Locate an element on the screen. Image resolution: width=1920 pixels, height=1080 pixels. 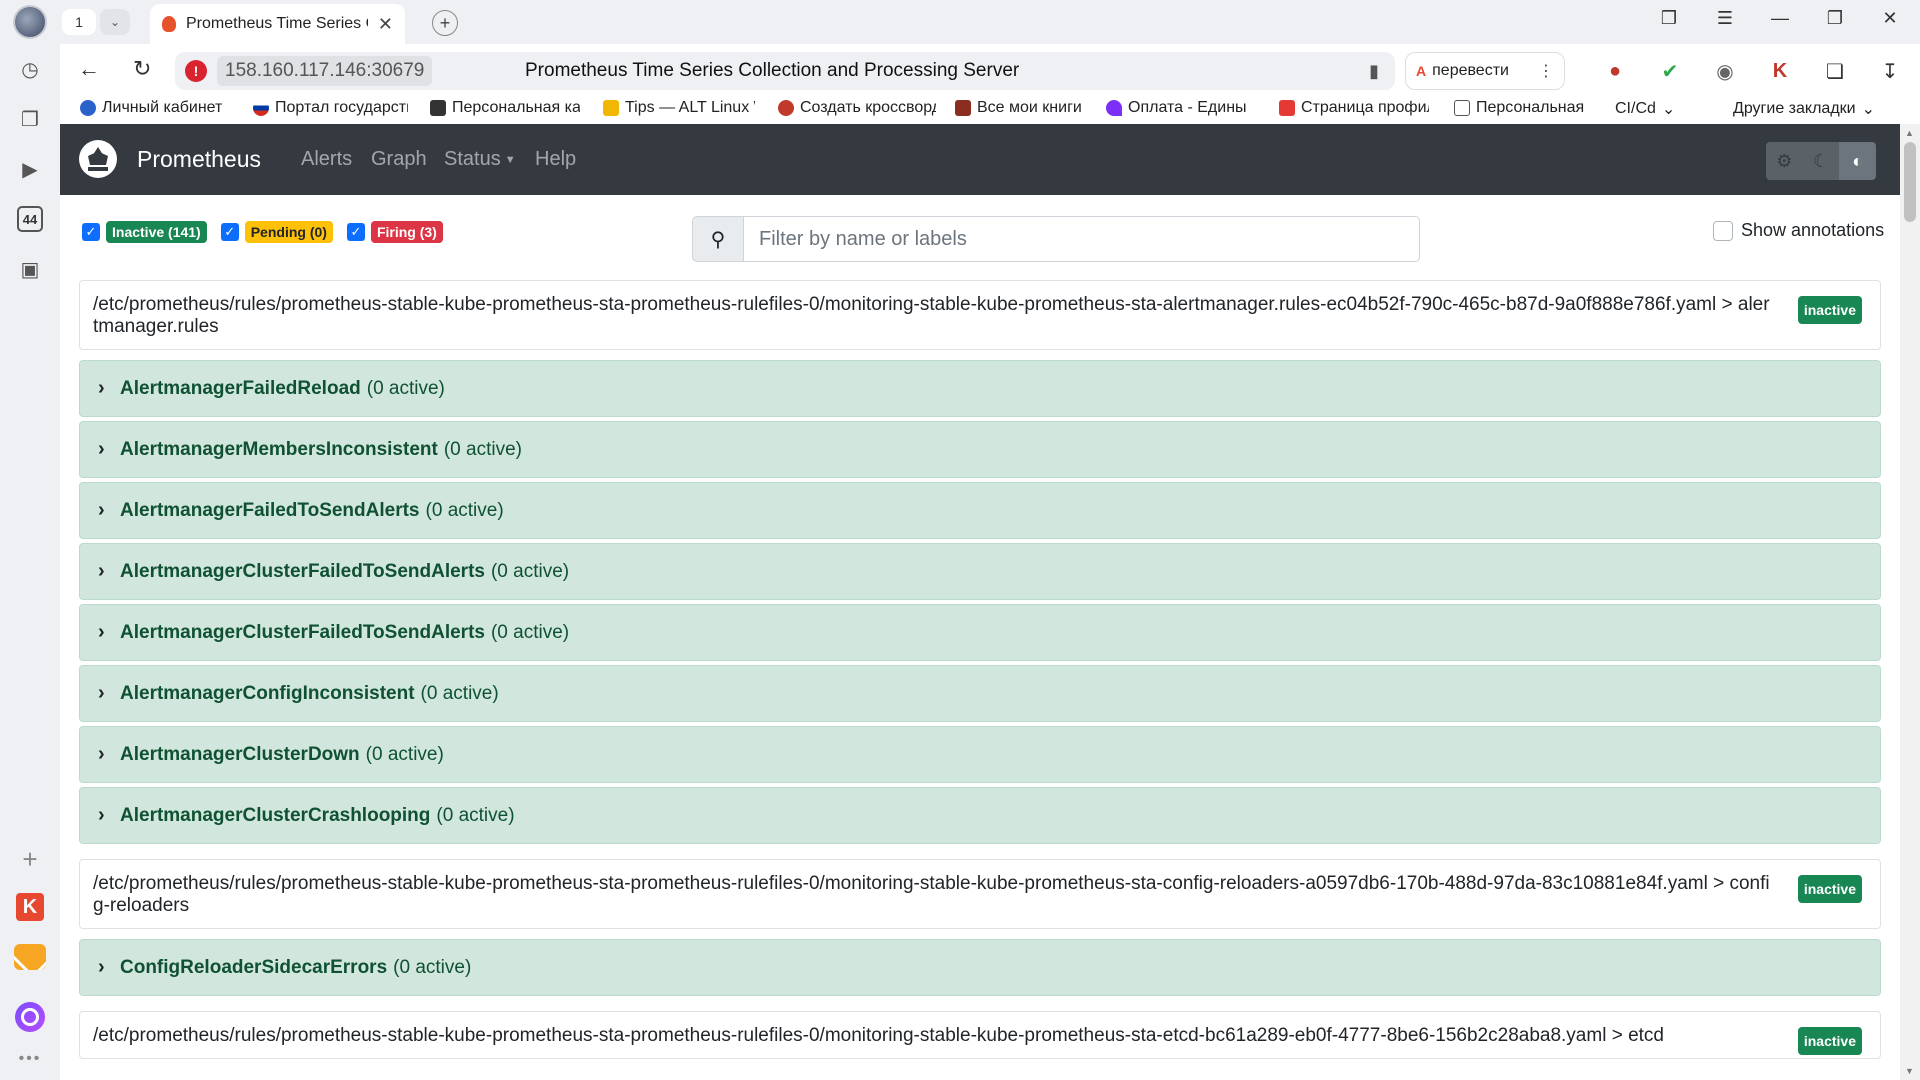
alice-icon is located at coordinates (30, 1017).